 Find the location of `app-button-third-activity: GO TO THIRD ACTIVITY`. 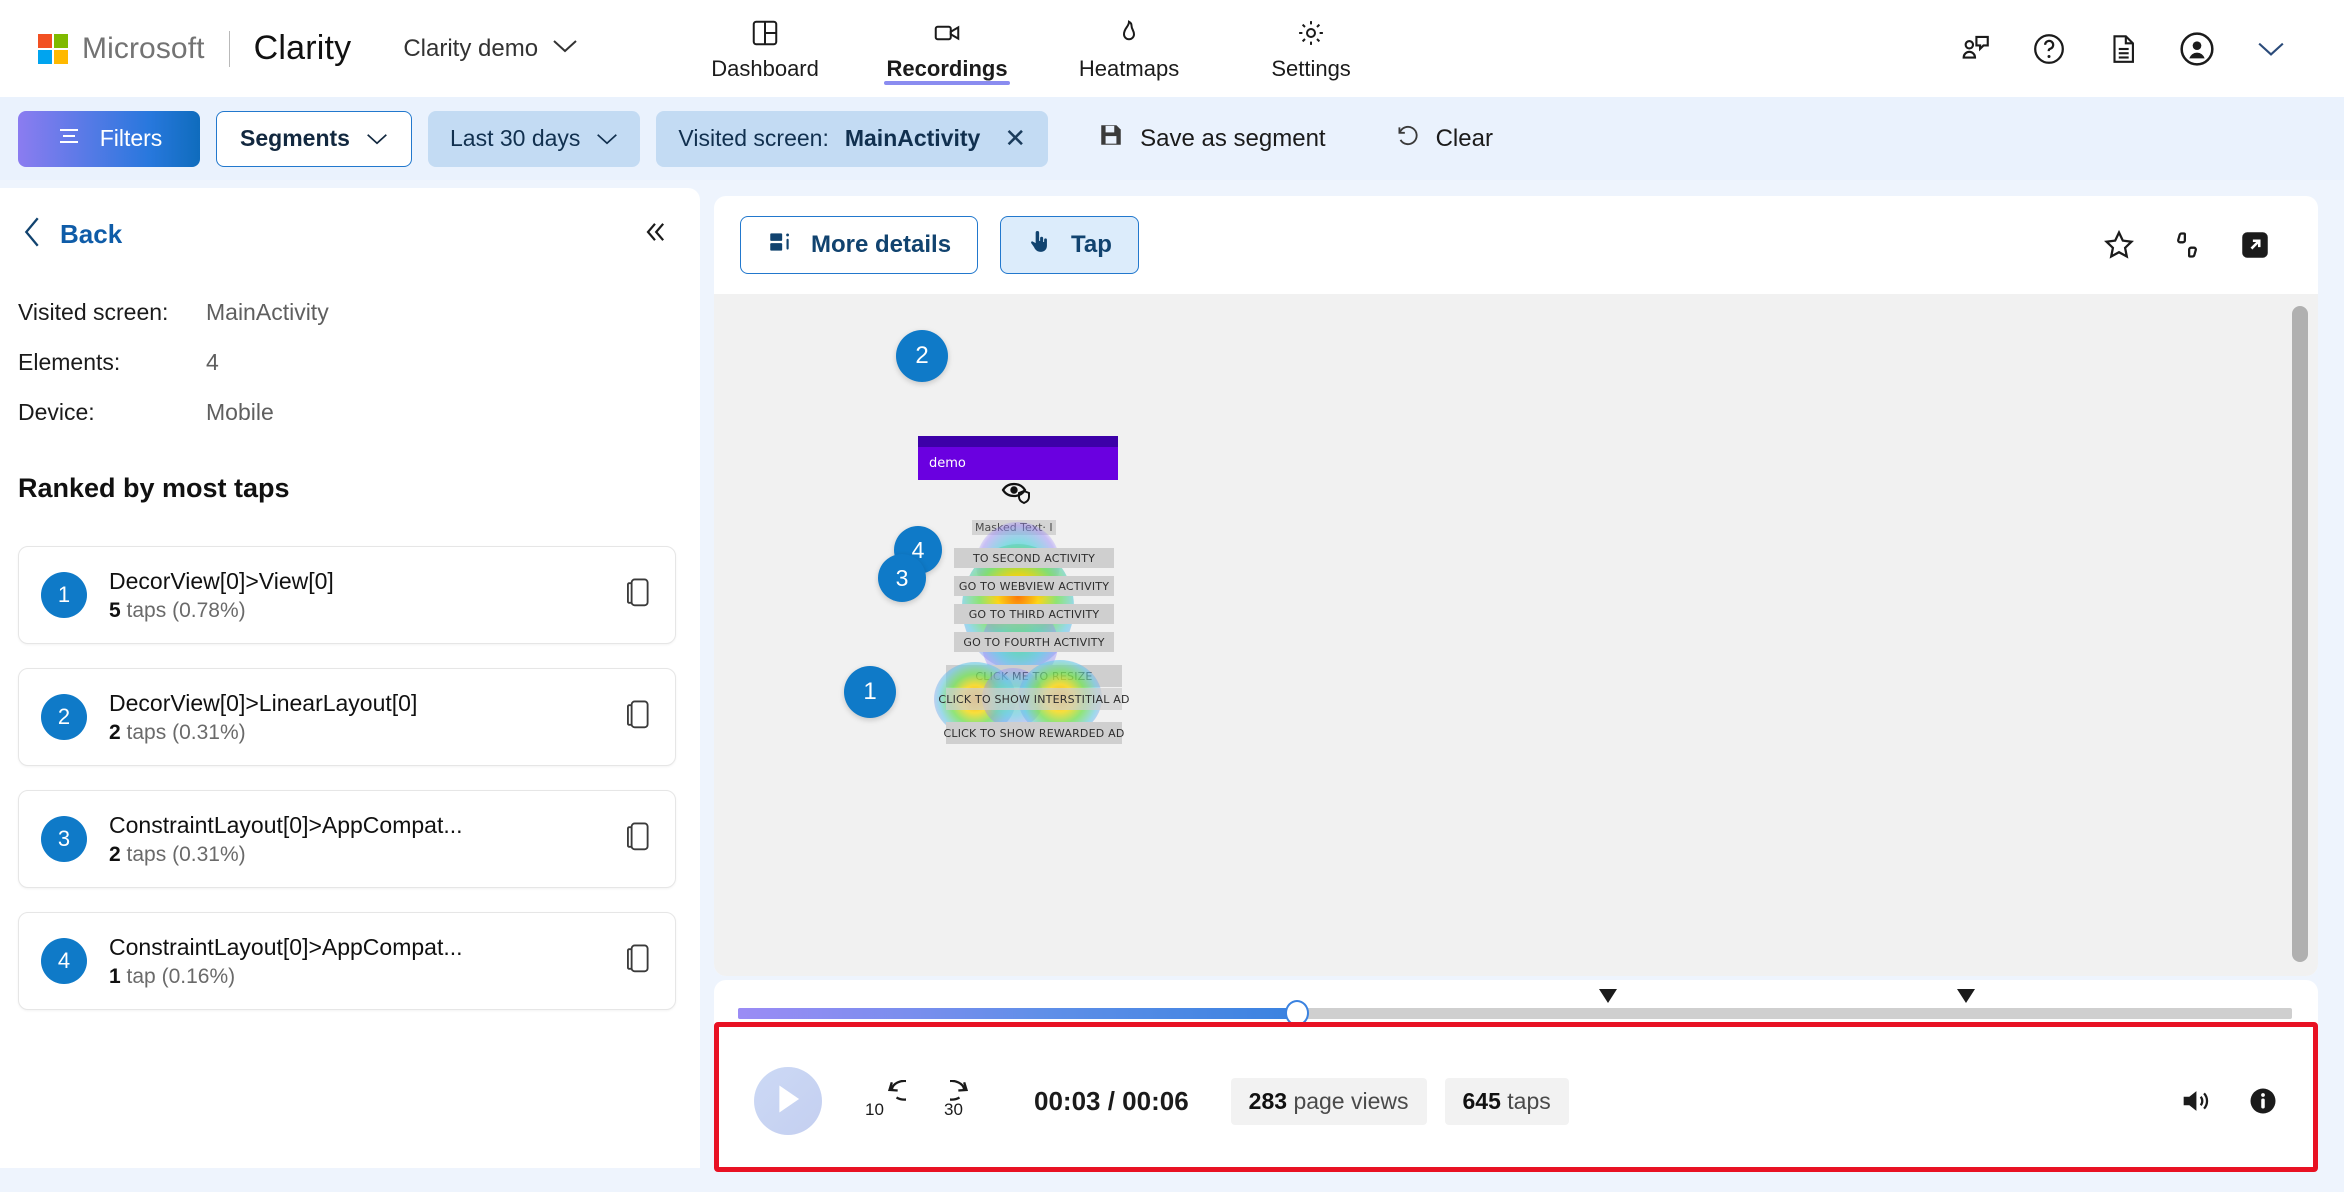

app-button-third-activity: GO TO THIRD ACTIVITY is located at coordinates (1034, 614).